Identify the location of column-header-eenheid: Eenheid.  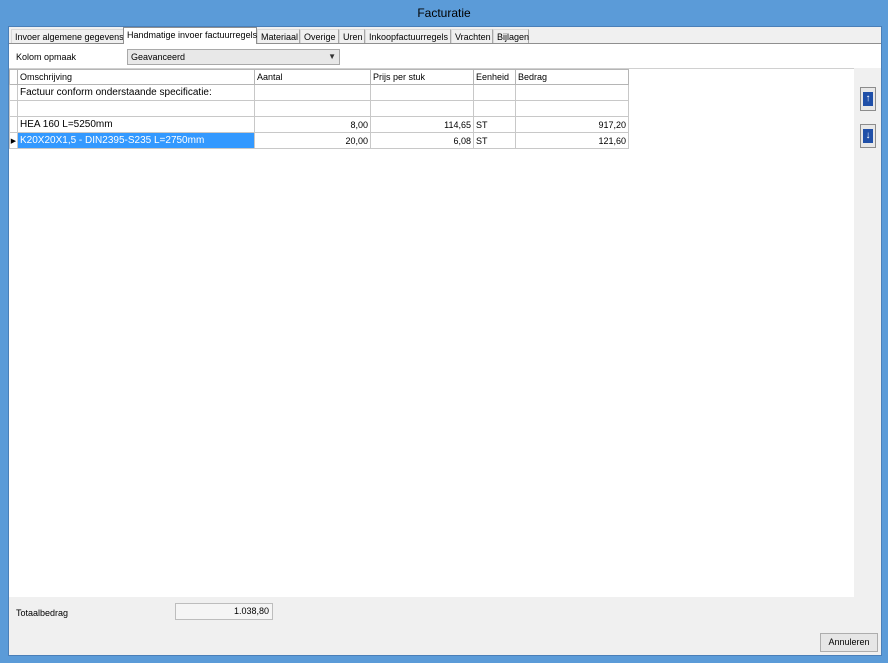
(494, 77).